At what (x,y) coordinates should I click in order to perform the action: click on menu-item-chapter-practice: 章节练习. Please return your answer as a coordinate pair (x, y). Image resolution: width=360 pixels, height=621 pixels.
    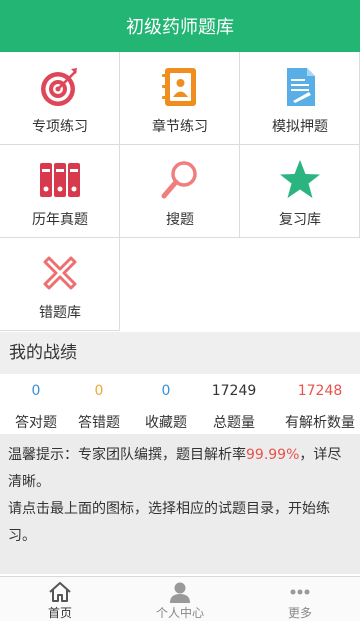
    Looking at the image, I should click on (180, 98).